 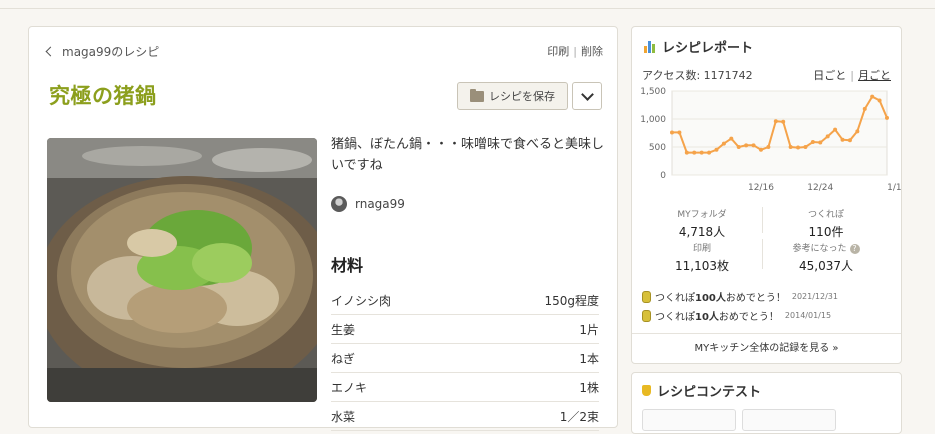 I want to click on trophy-icon, so click(x=646, y=390).